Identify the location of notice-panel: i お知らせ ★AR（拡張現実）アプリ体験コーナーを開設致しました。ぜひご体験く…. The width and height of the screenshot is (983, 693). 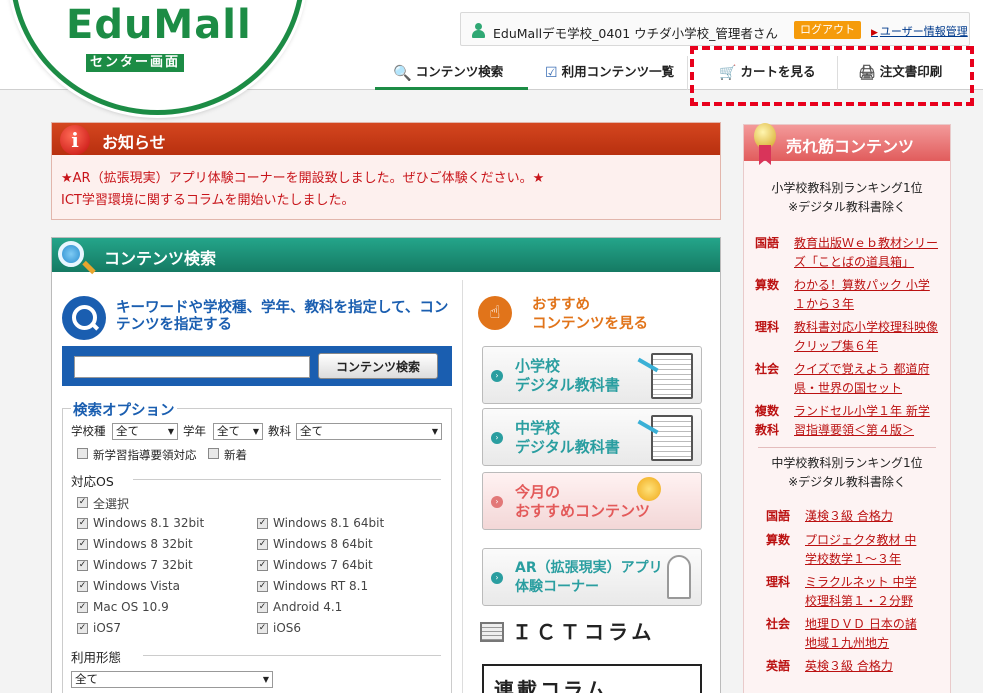
(386, 171).